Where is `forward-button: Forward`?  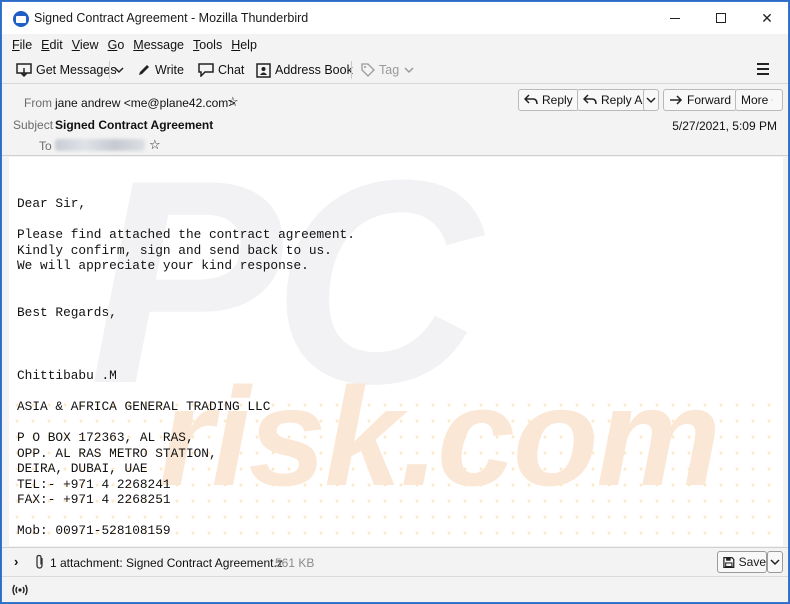 forward-button: Forward is located at coordinates (700, 100).